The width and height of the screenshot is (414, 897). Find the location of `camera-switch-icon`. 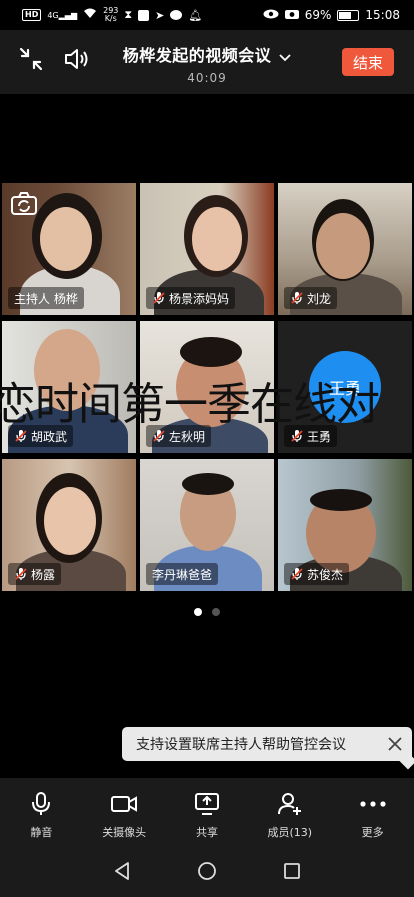

camera-switch-icon is located at coordinates (24, 204).